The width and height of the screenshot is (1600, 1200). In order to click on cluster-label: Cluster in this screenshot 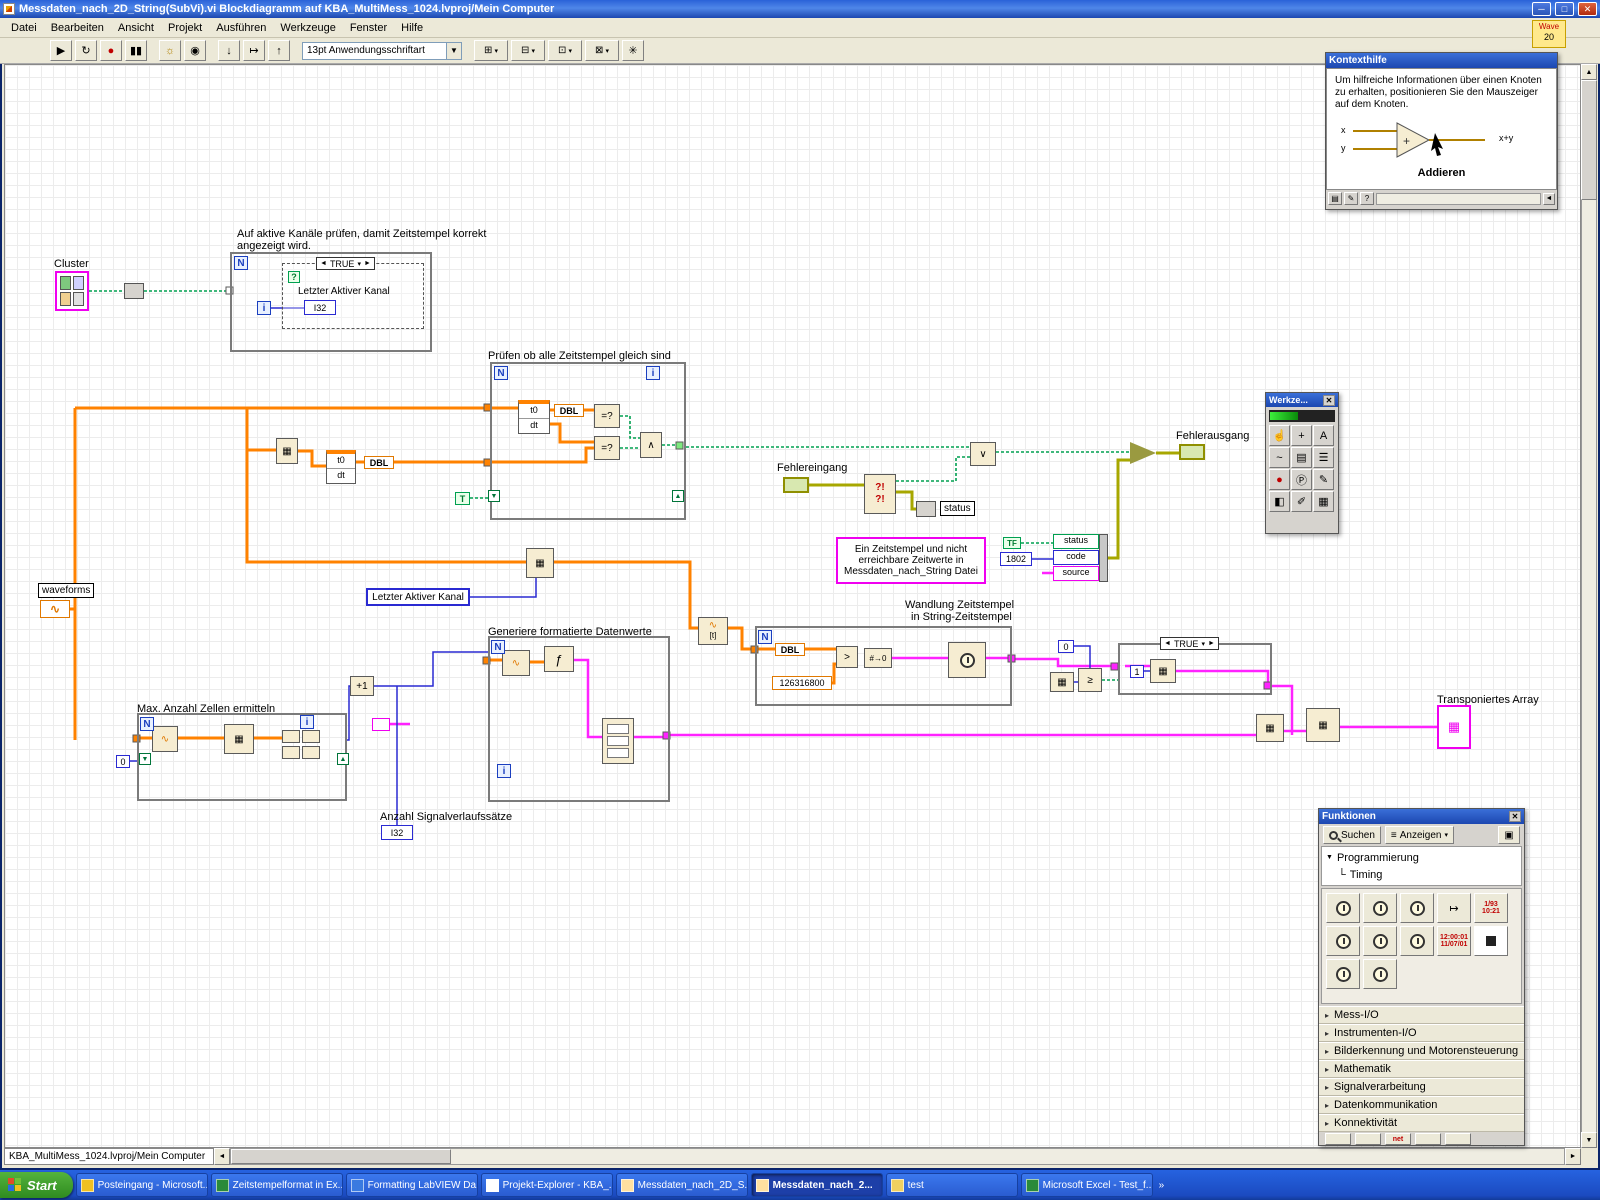, I will do `click(71, 264)`.